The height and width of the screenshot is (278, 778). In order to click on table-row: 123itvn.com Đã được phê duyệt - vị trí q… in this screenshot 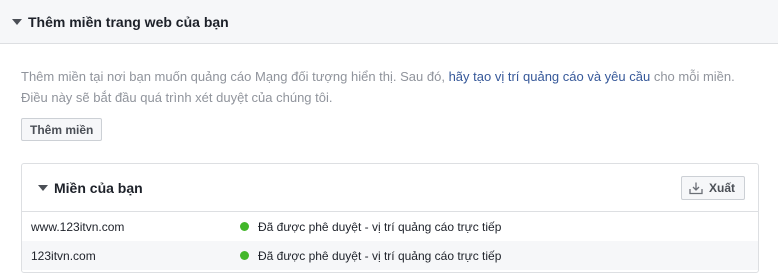, I will do `click(390, 255)`.